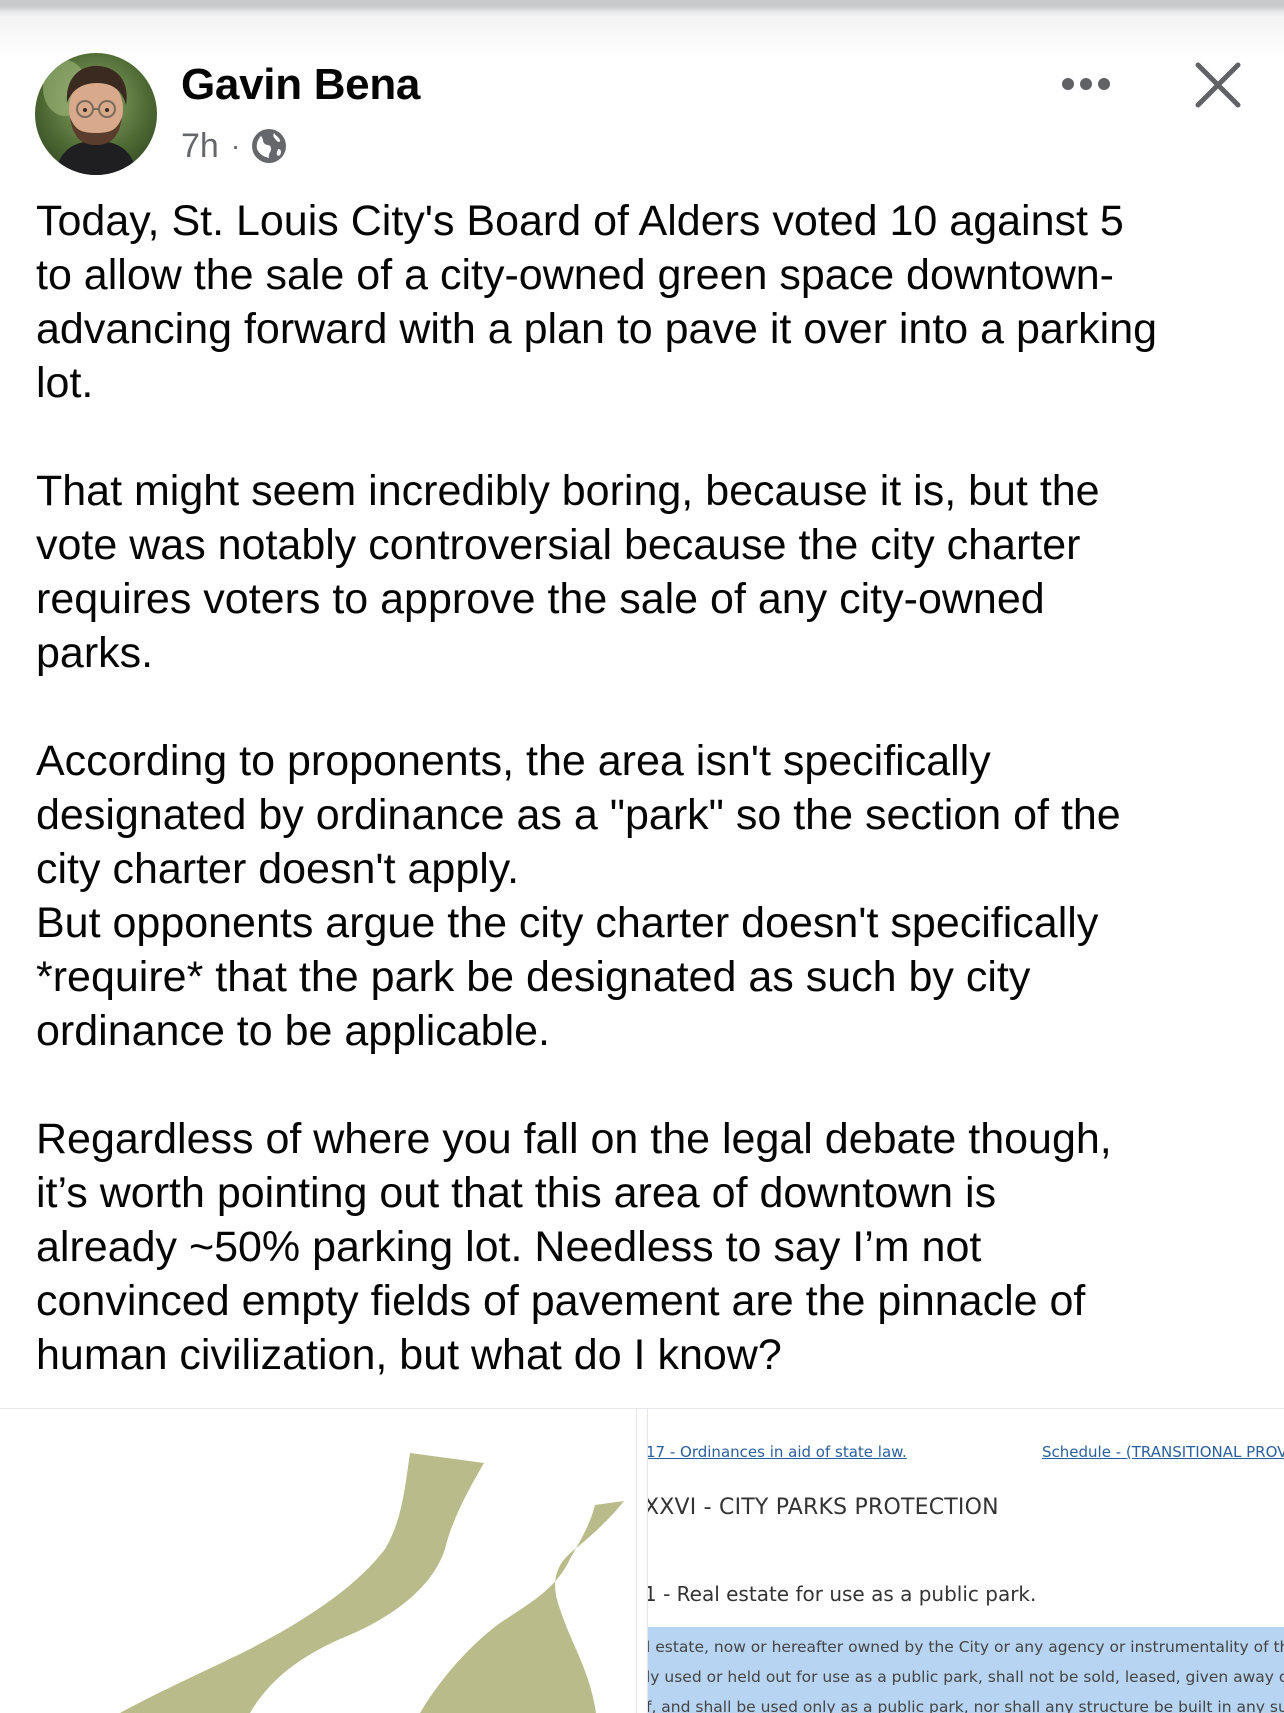  Describe the element at coordinates (642, 9) in the screenshot. I see `window-top-bar` at that location.